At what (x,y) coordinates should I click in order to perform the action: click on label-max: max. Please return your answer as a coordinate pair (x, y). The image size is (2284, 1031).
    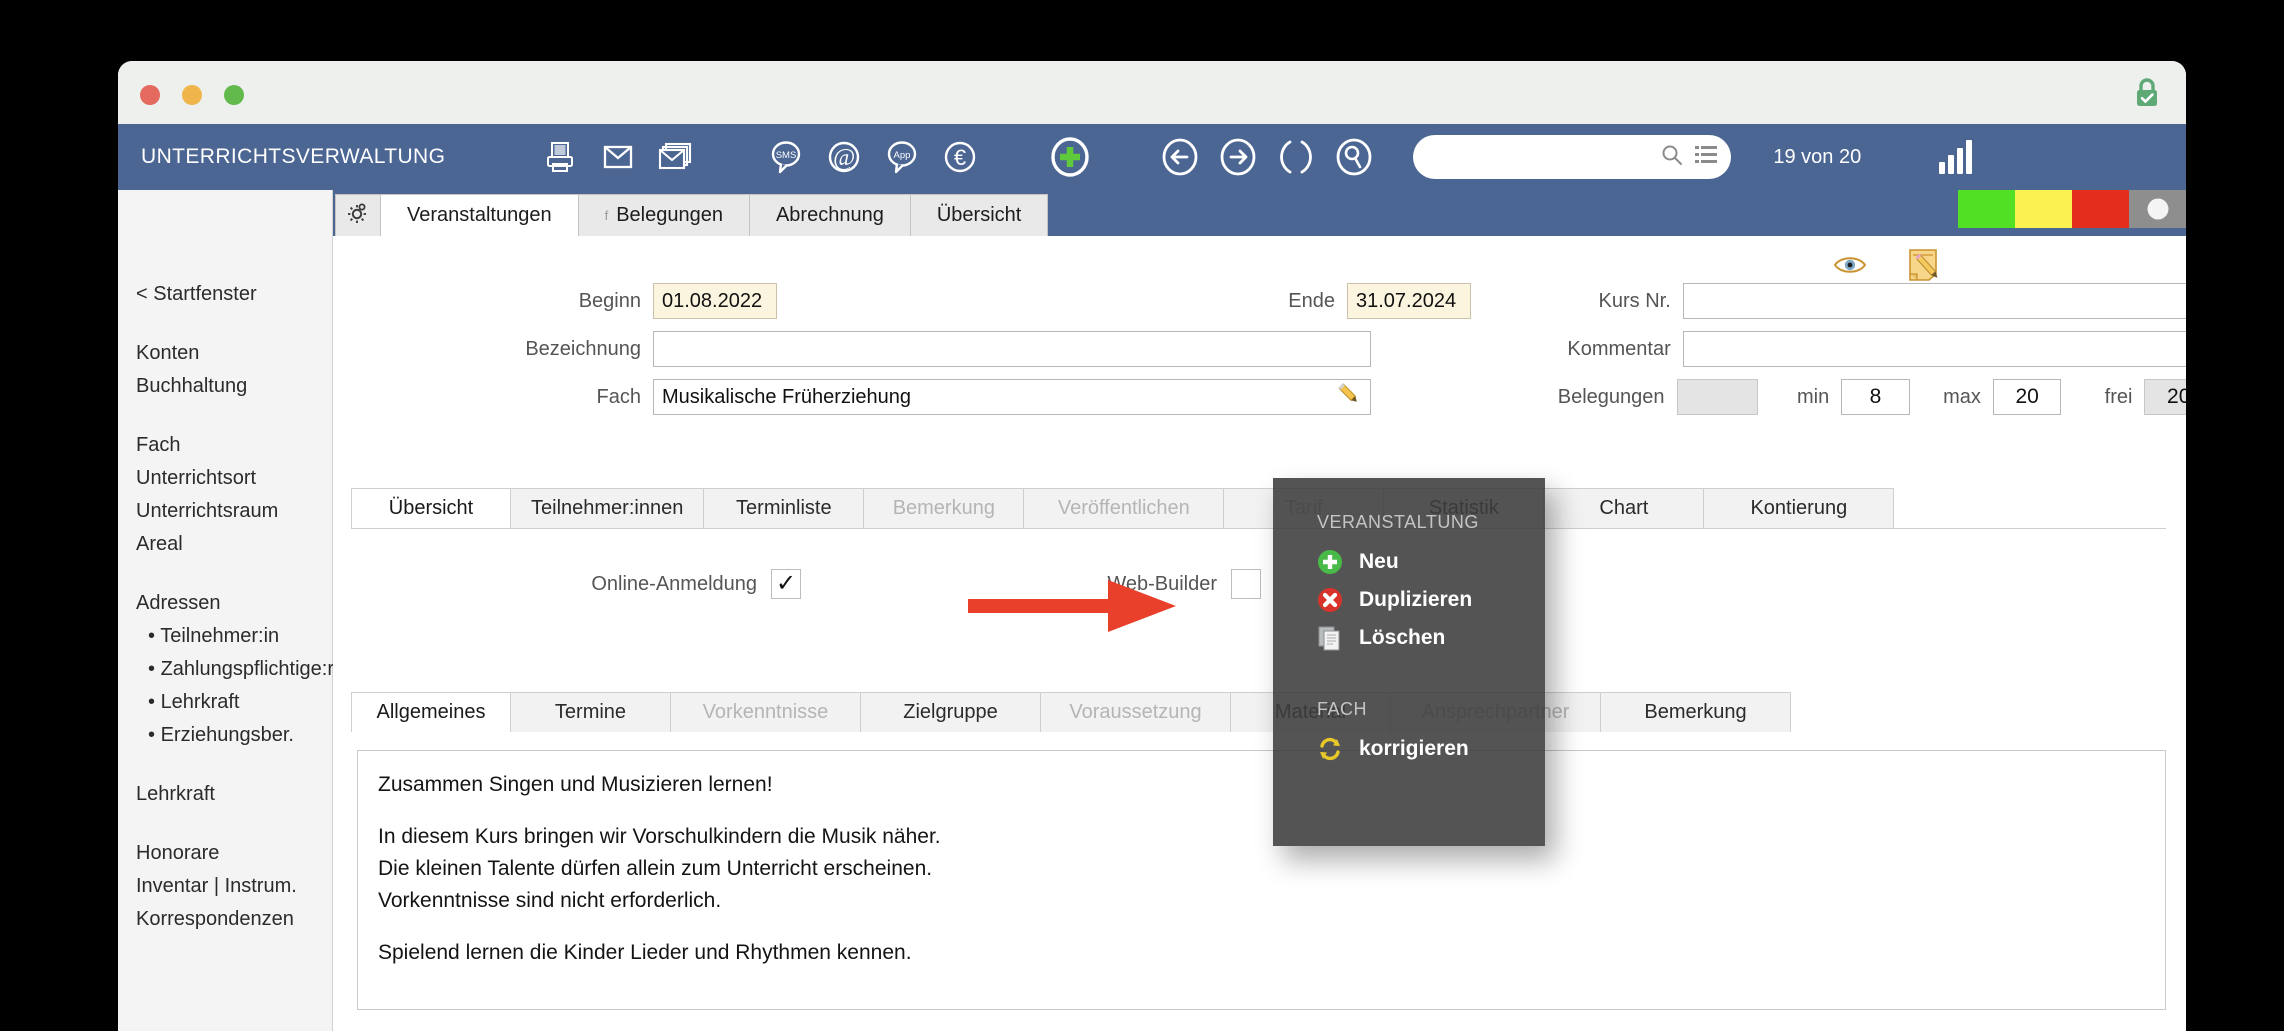
    Looking at the image, I should click on (1962, 396).